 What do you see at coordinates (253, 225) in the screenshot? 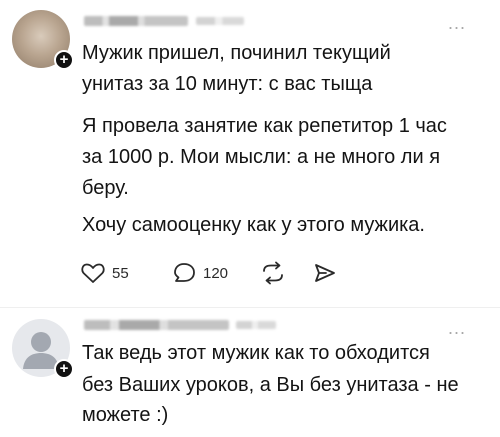
I see `post-text-line: Хочу самооценку как у этого мужика.` at bounding box center [253, 225].